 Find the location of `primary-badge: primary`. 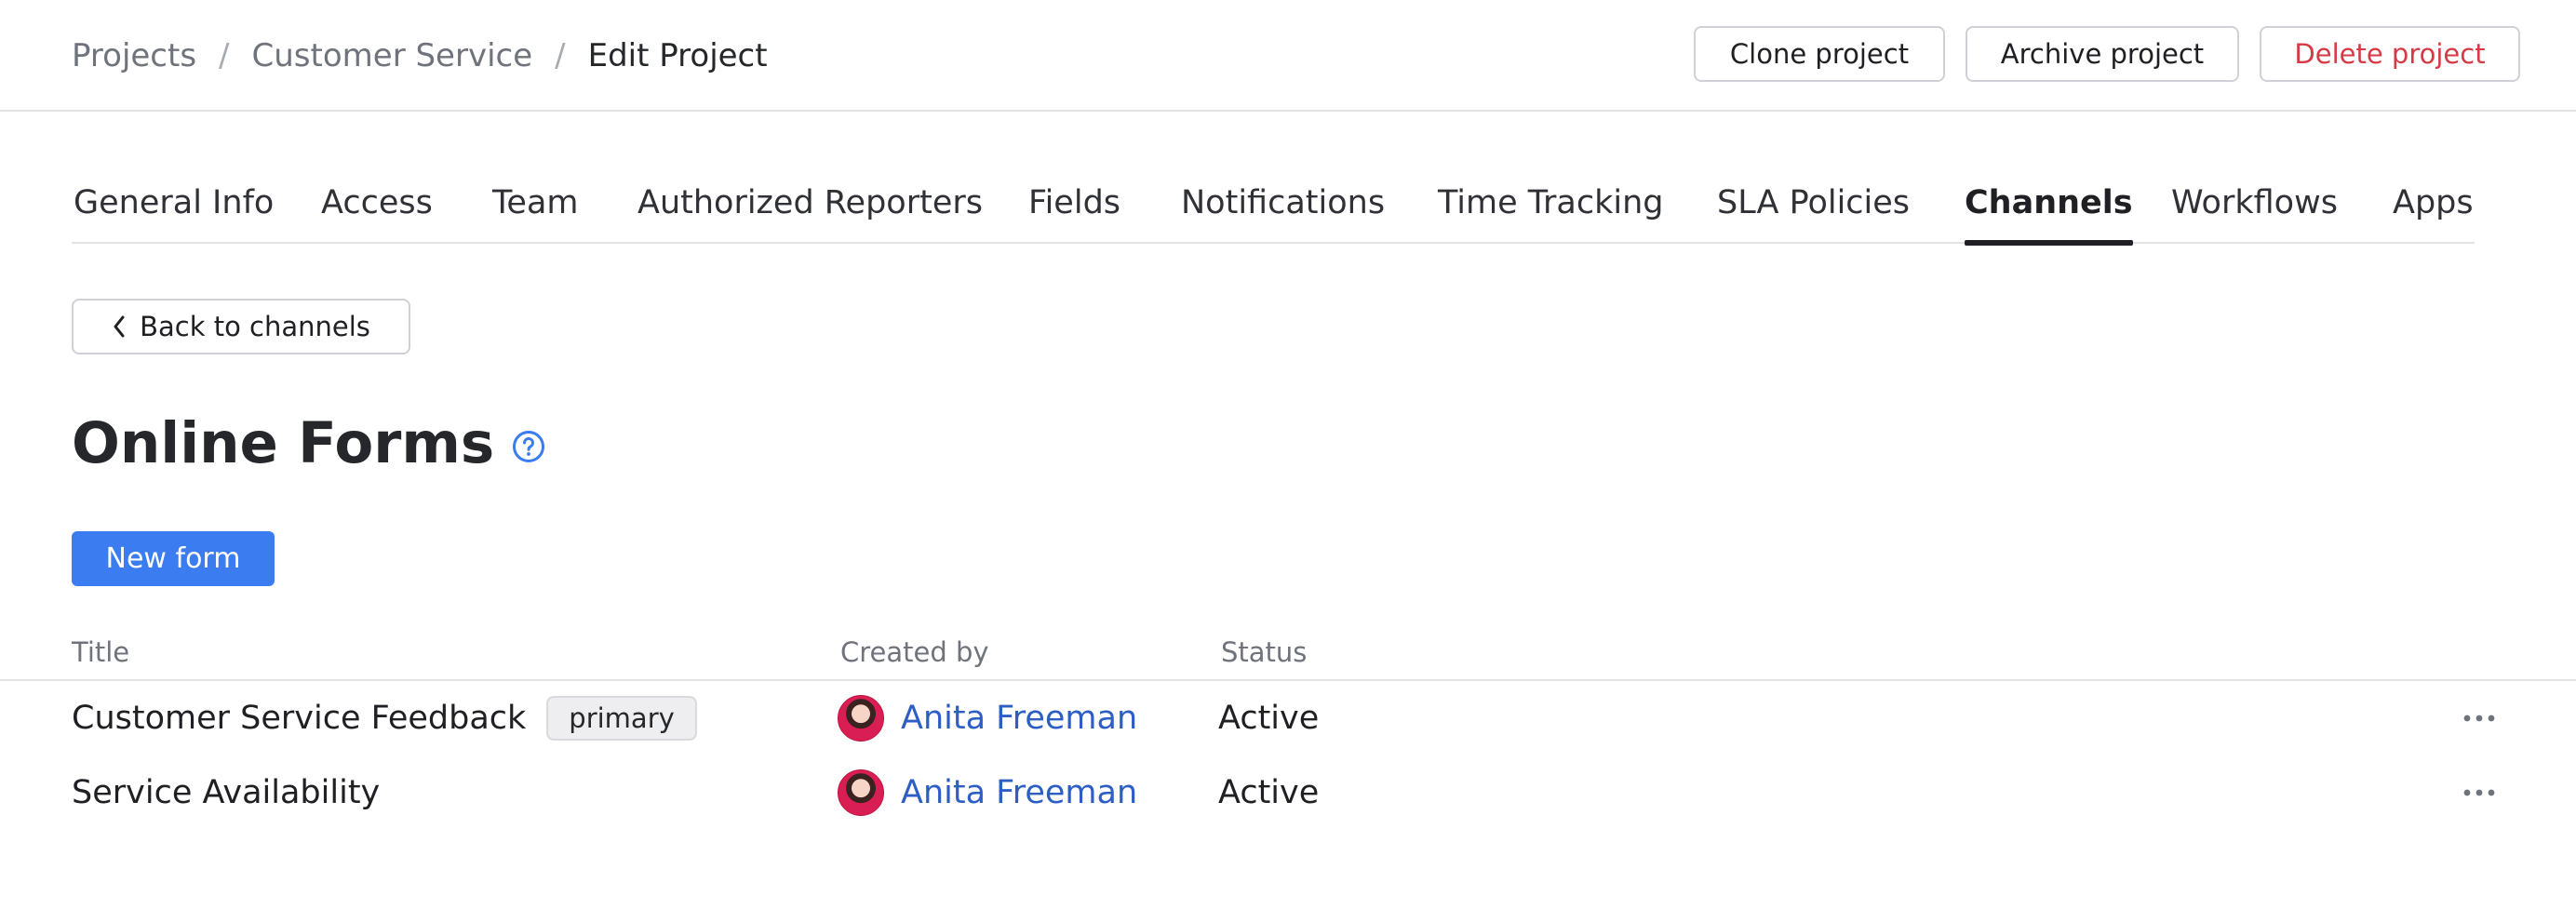

primary-badge: primary is located at coordinates (621, 719).